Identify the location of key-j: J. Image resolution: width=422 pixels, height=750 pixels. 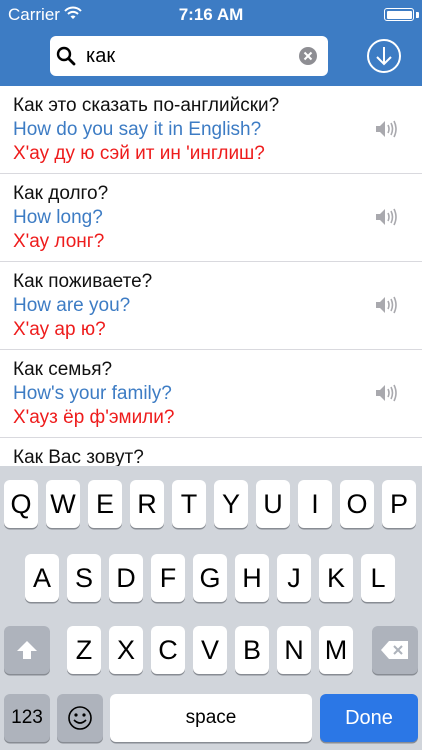
(294, 578).